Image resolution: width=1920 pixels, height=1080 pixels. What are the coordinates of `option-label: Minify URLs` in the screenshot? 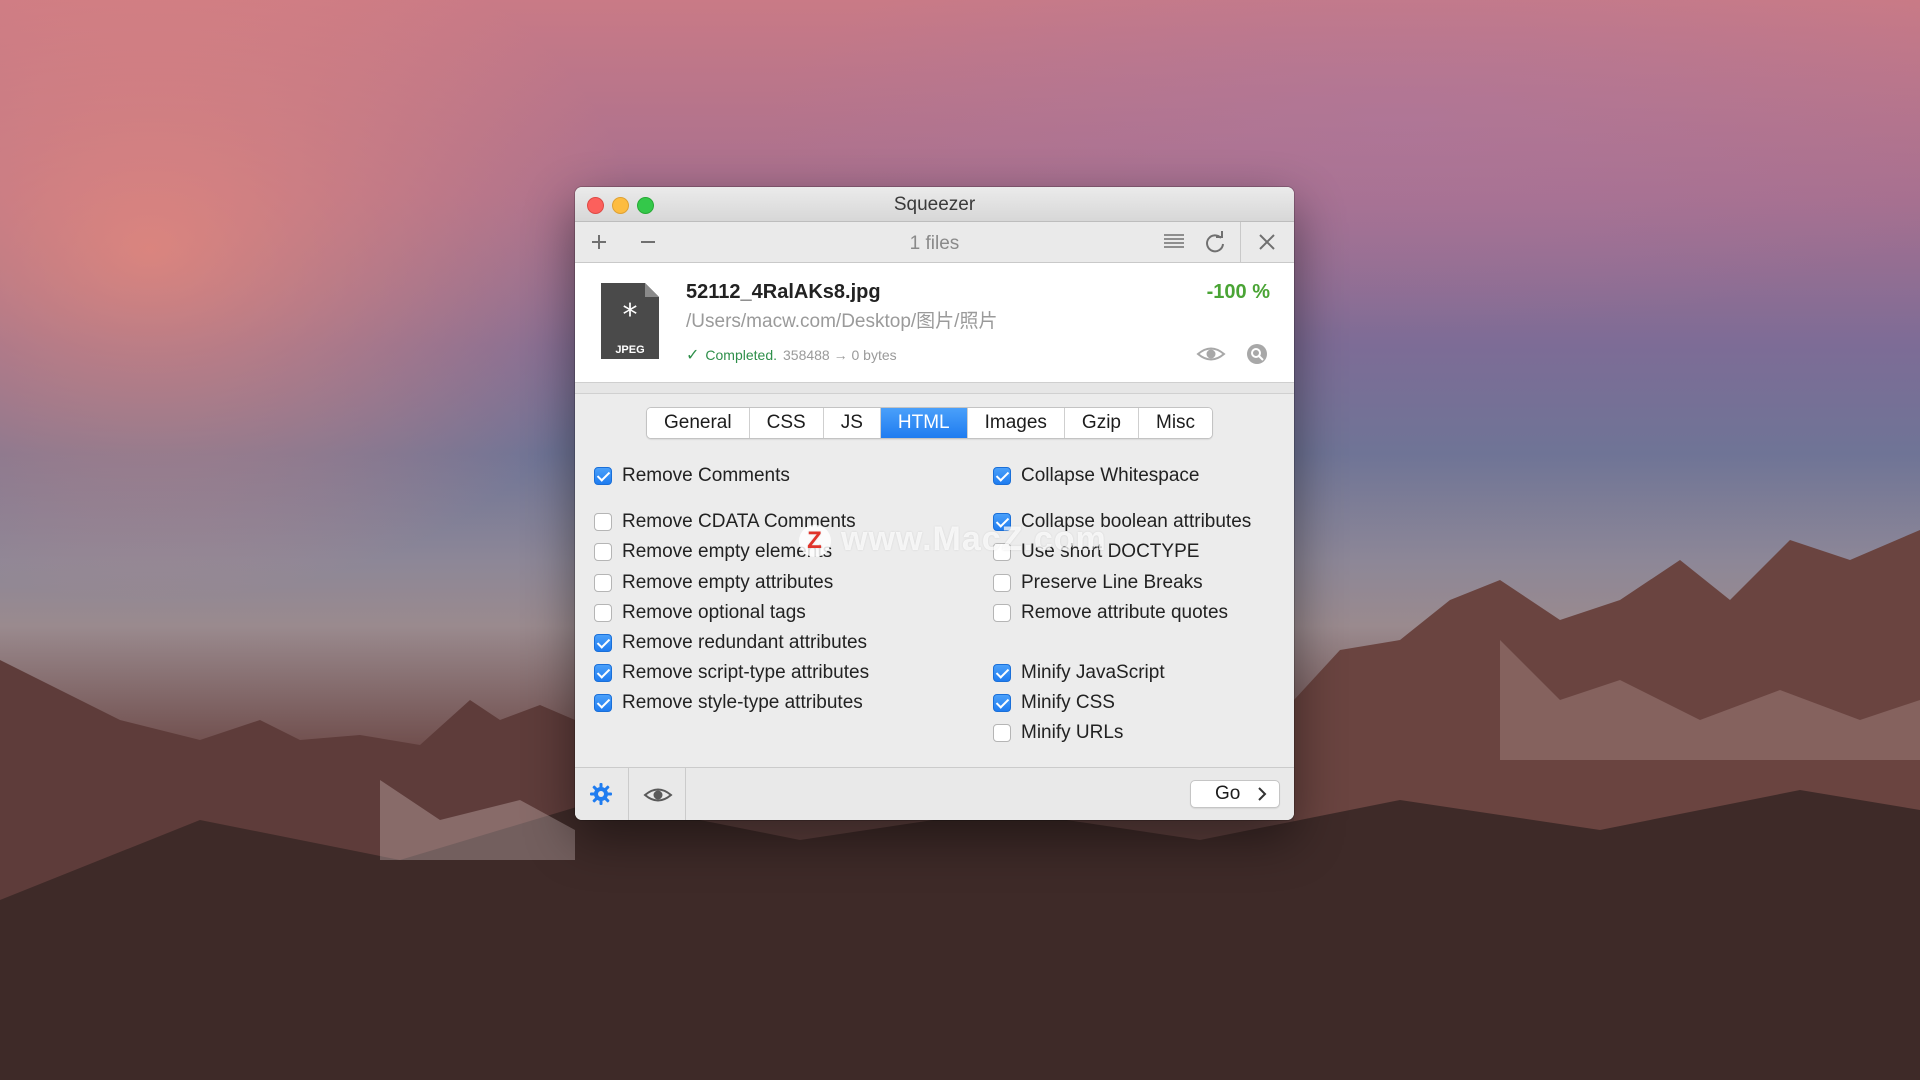 It's located at (1072, 732).